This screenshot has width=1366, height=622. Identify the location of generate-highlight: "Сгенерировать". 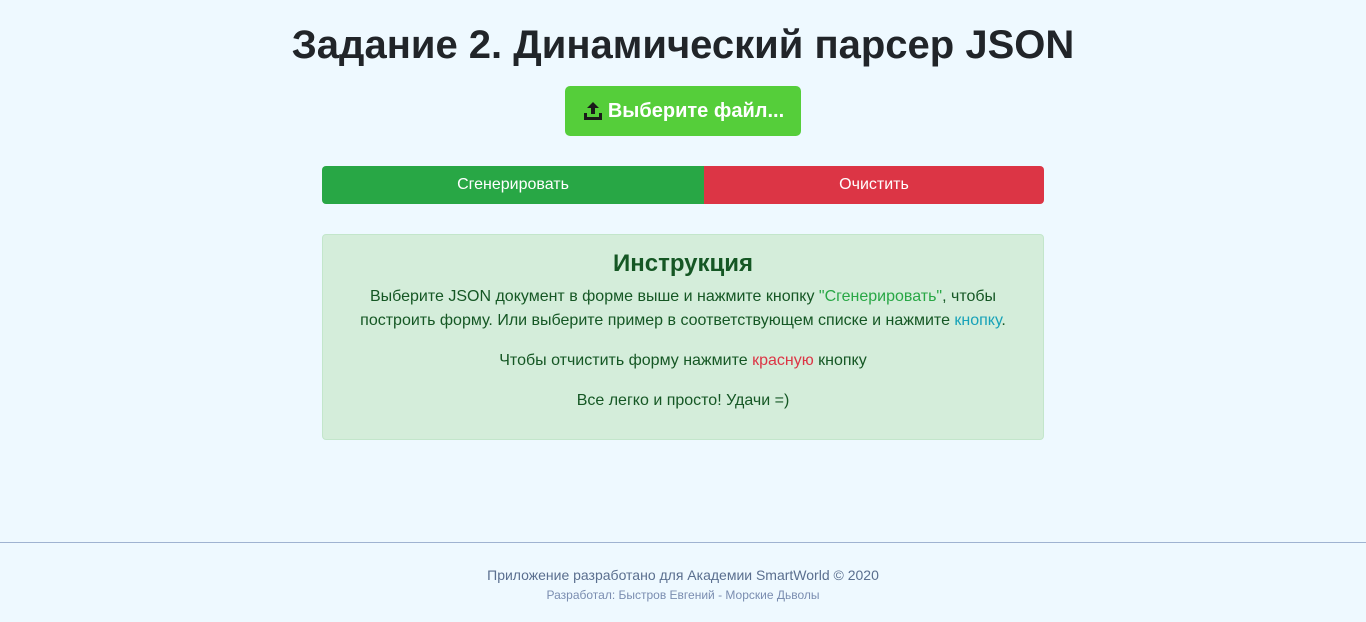
(880, 296).